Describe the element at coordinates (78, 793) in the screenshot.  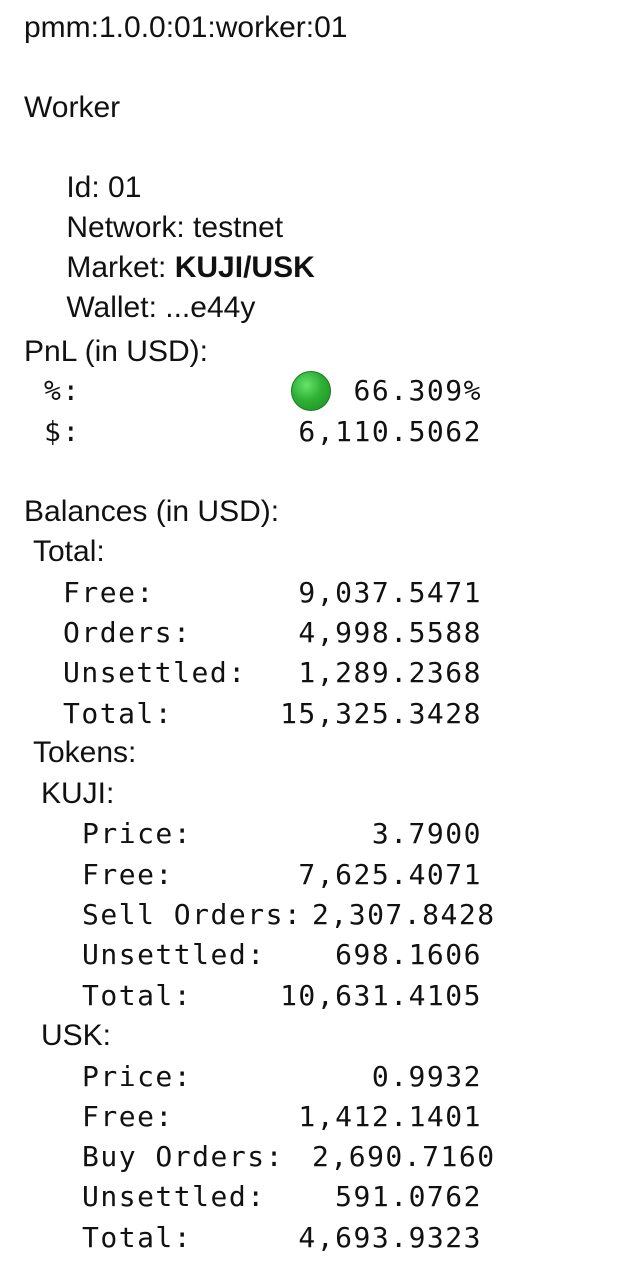
I see `token-kuji-heading: KUJI:` at that location.